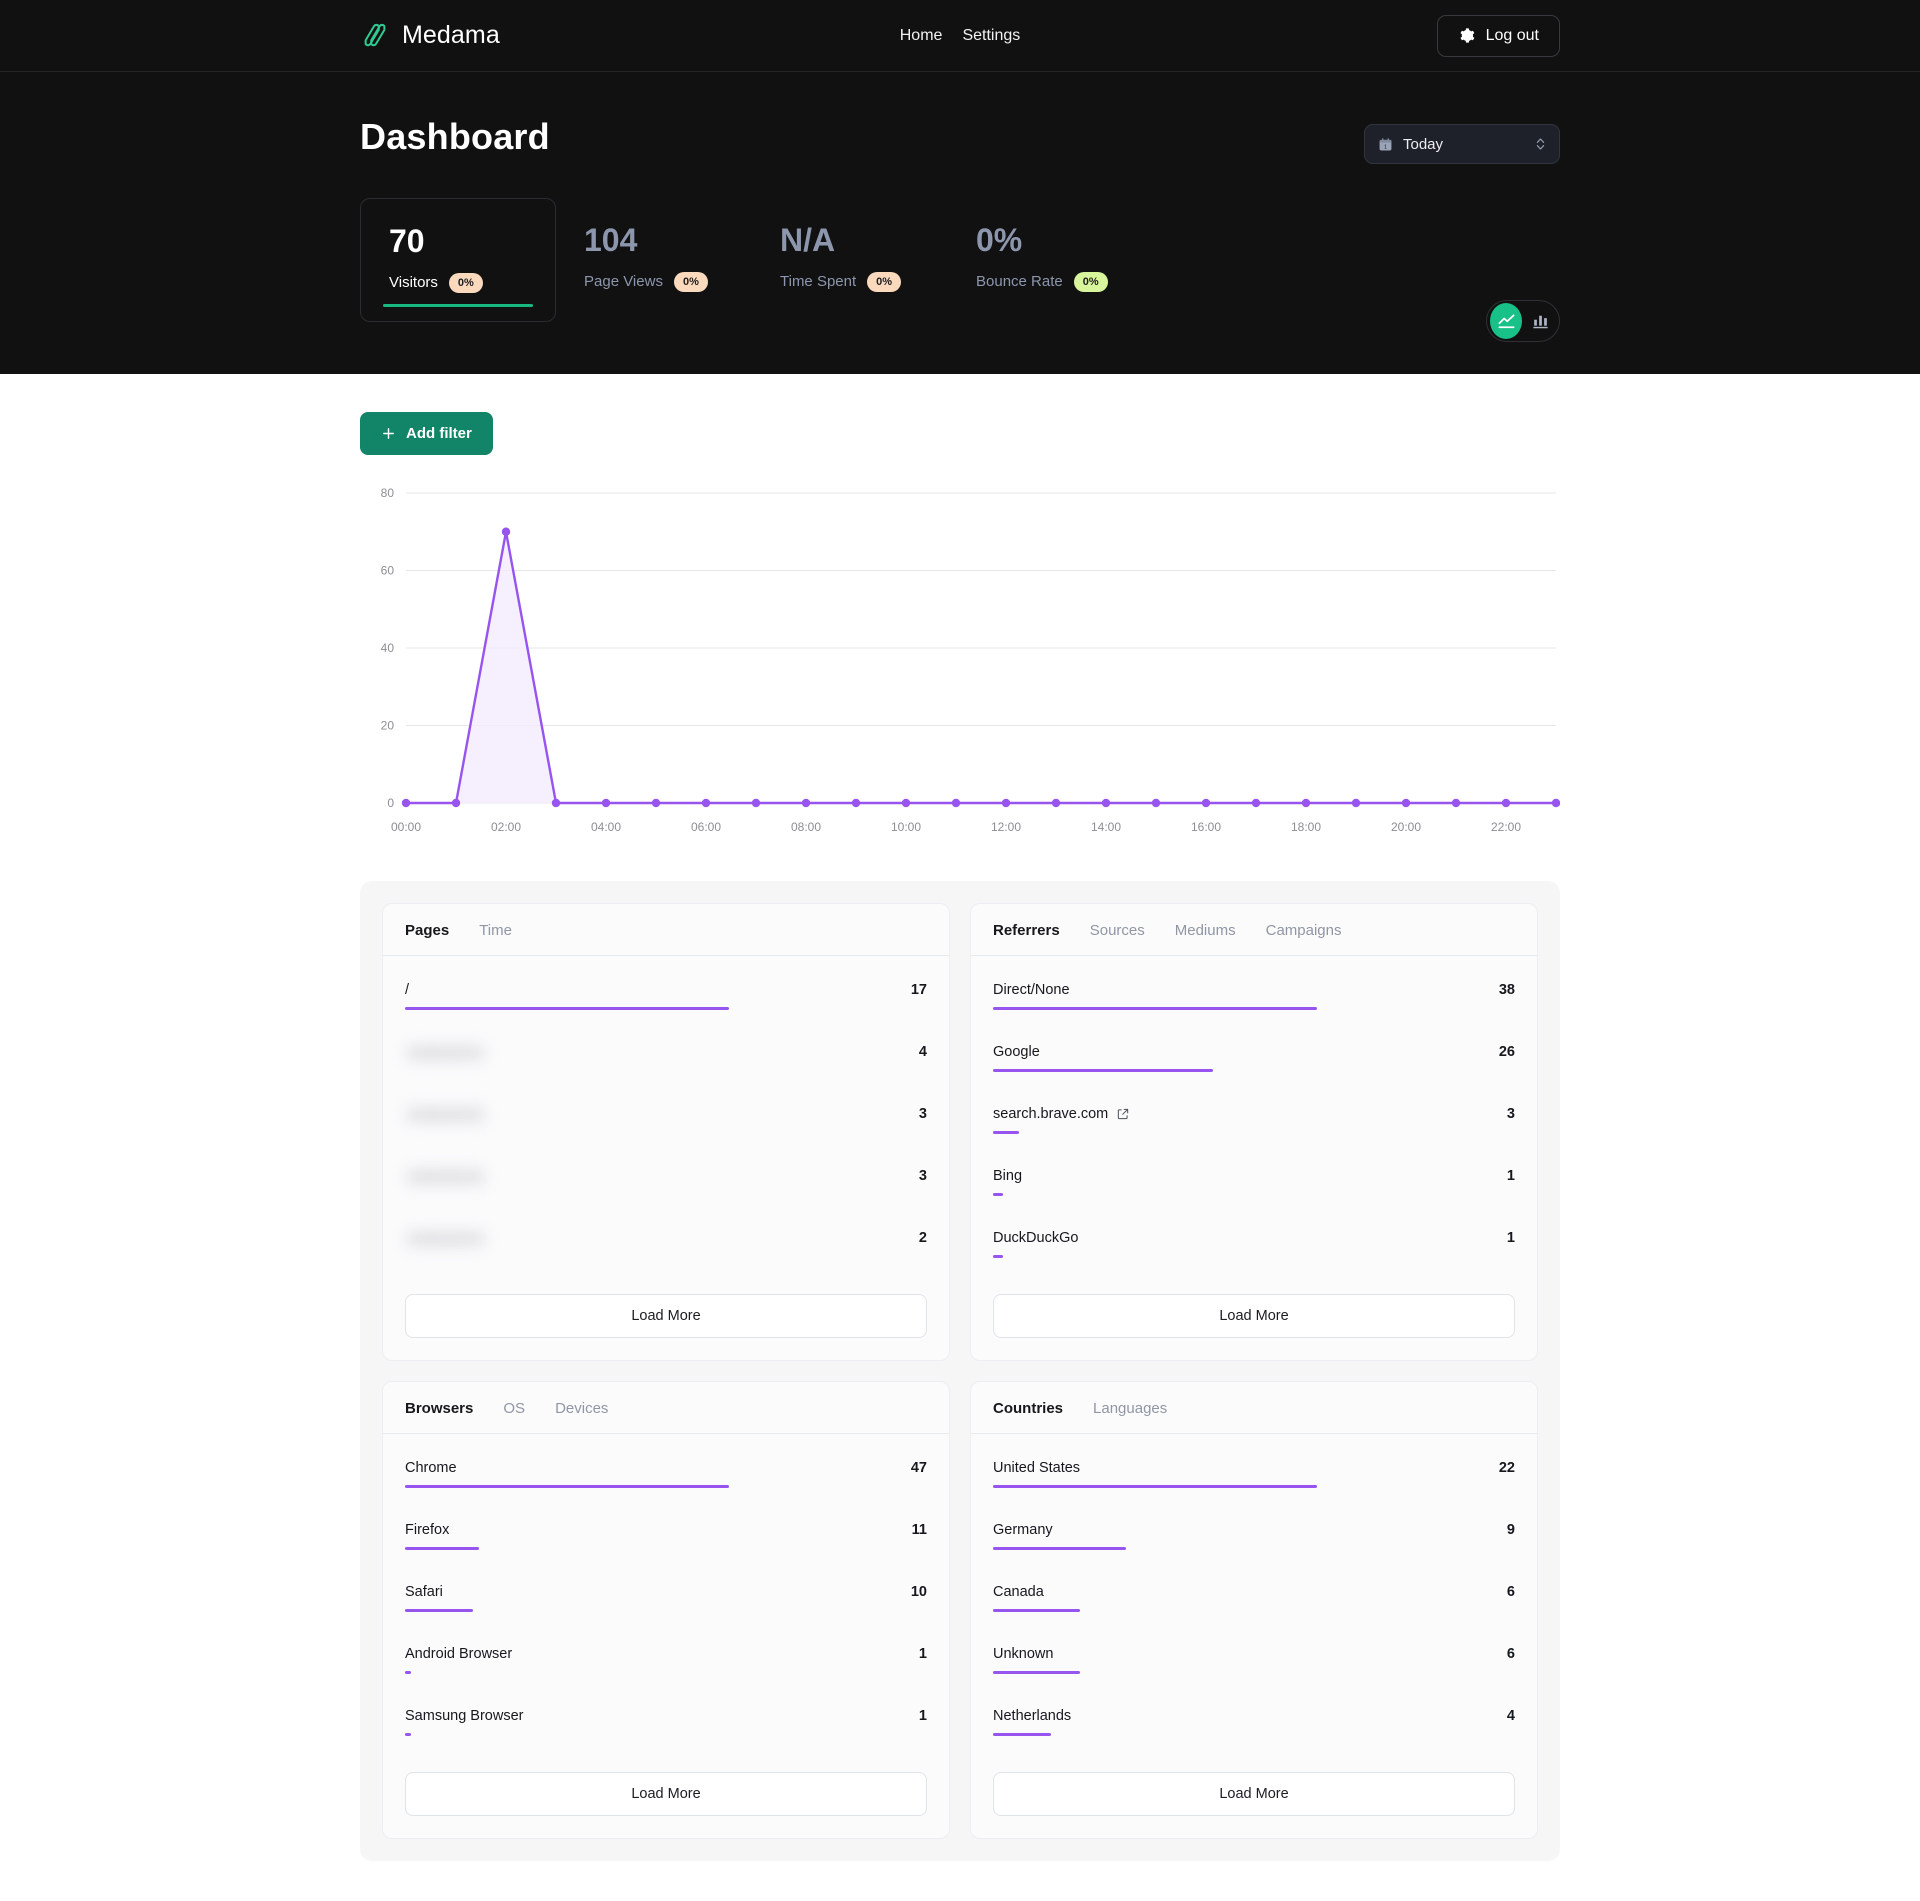  I want to click on row-label: Firefox, so click(427, 1529).